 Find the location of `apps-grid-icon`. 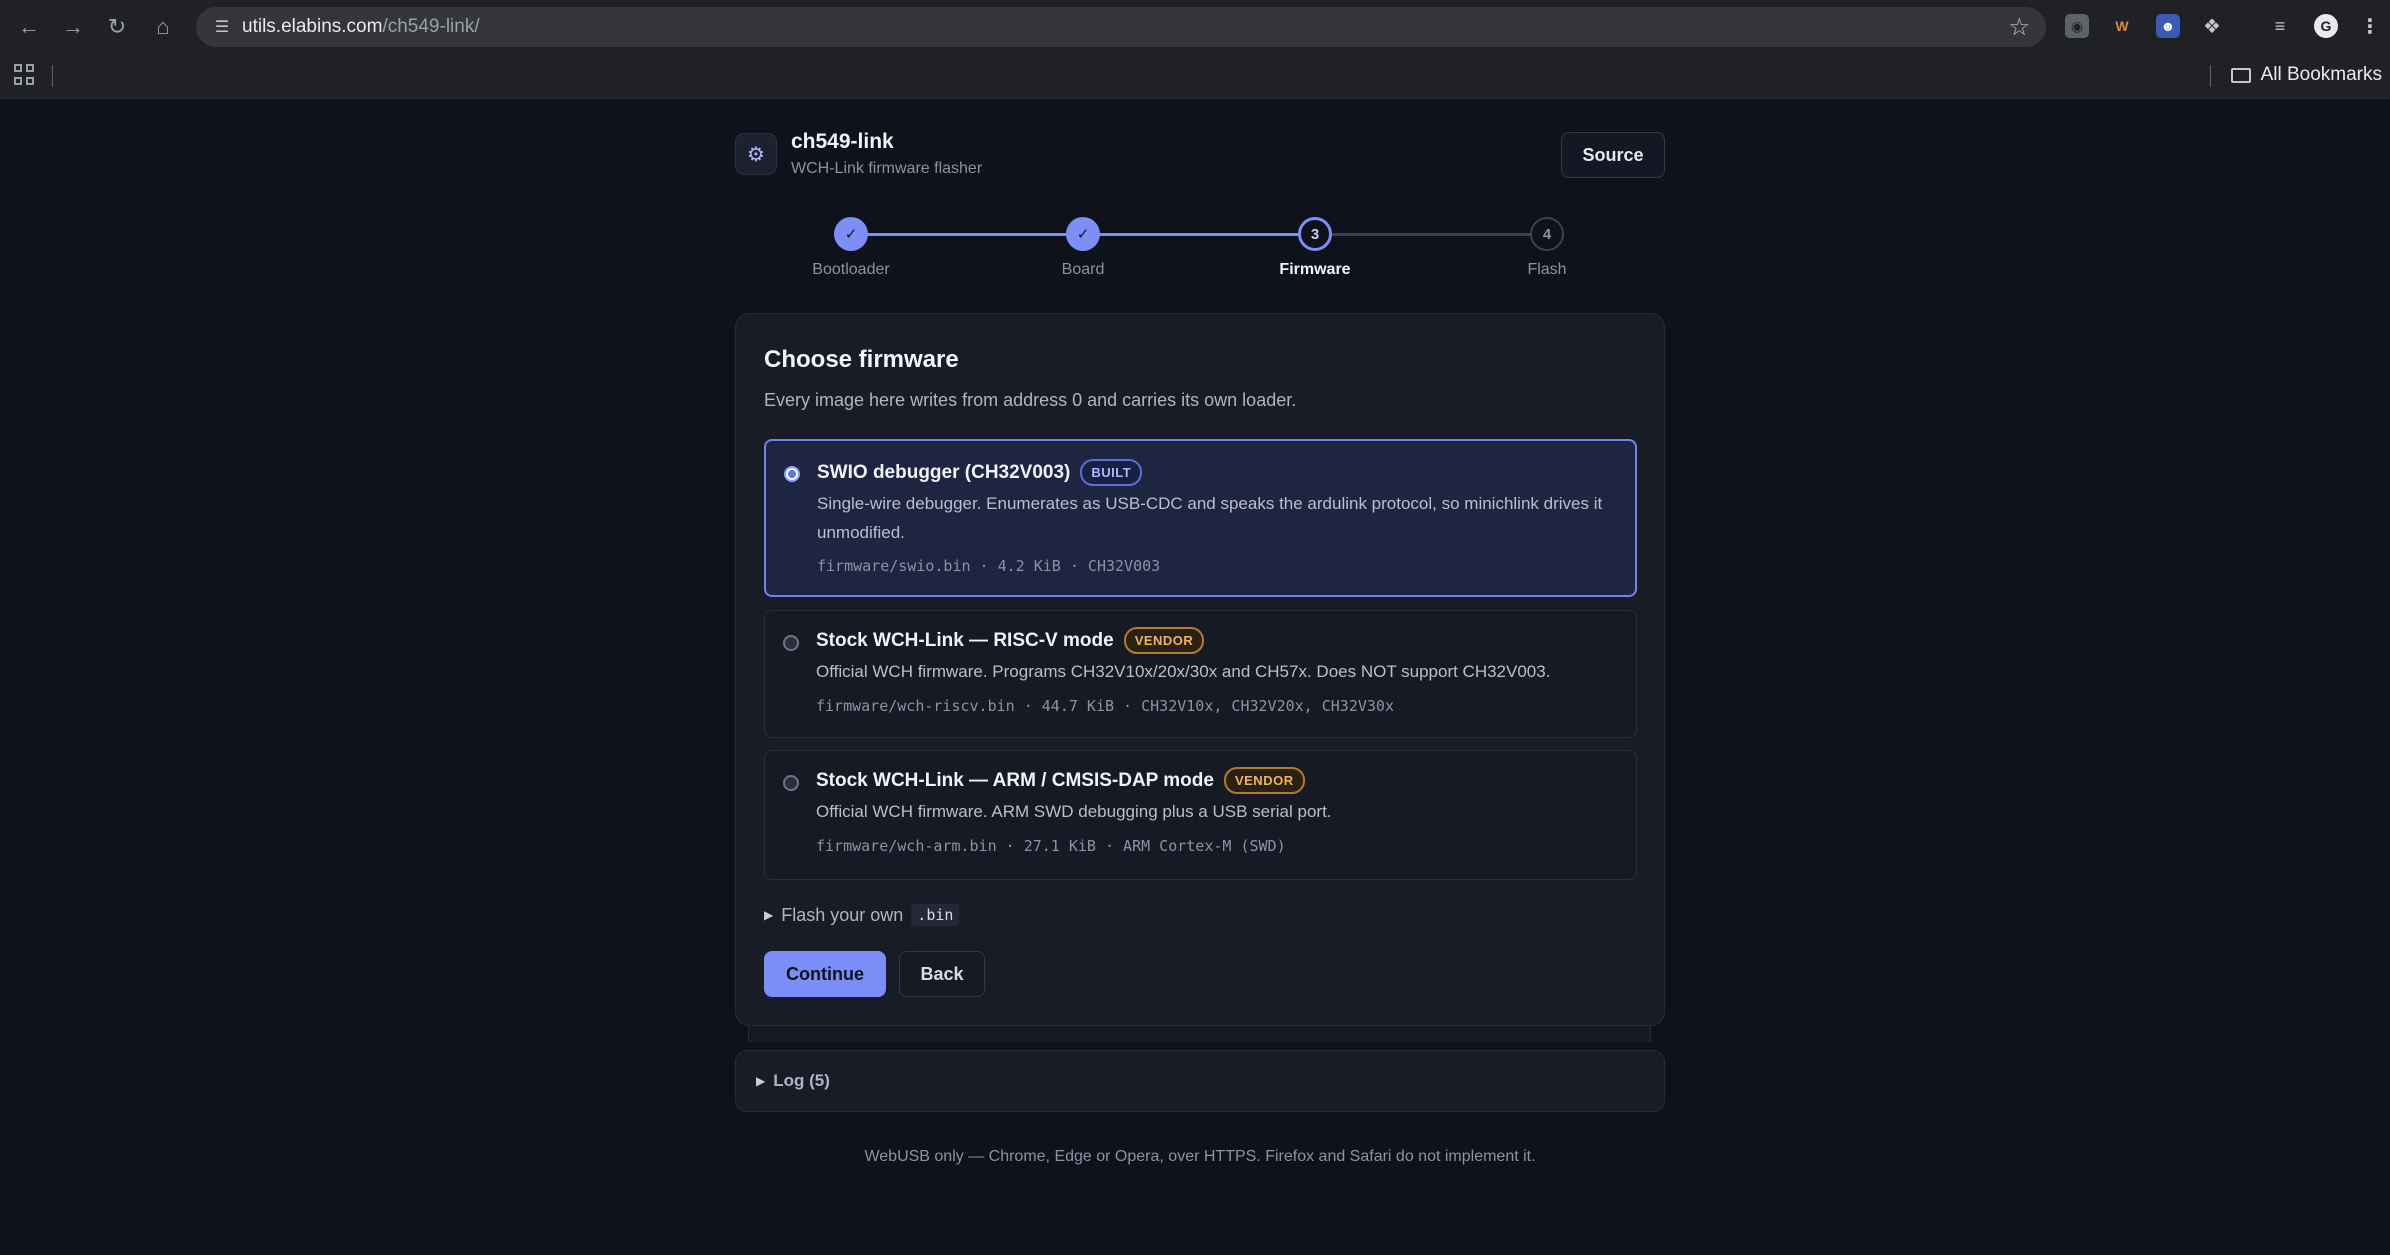

apps-grid-icon is located at coordinates (25, 75).